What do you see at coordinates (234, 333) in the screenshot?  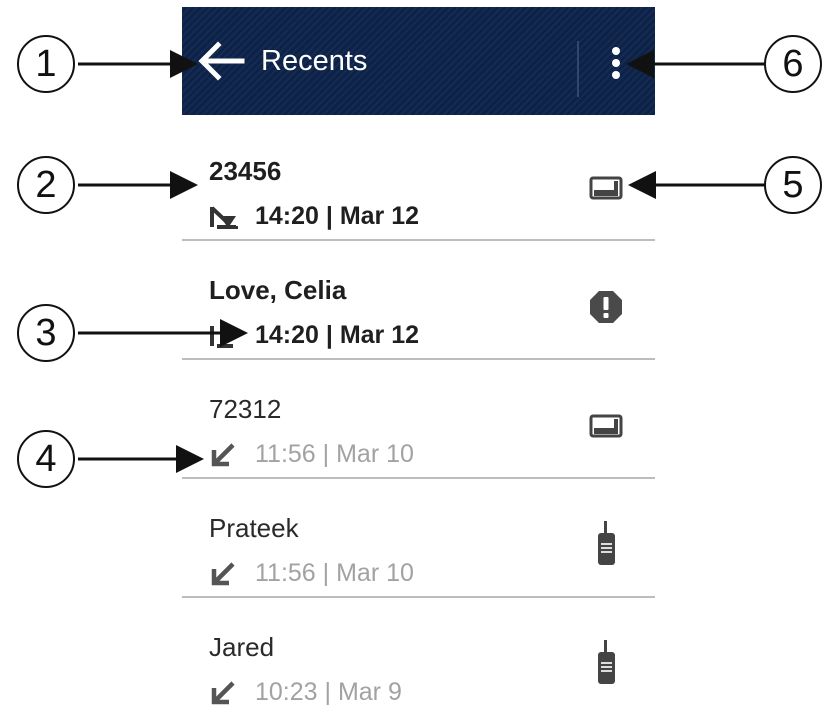 I see `callout-3-arrowhead` at bounding box center [234, 333].